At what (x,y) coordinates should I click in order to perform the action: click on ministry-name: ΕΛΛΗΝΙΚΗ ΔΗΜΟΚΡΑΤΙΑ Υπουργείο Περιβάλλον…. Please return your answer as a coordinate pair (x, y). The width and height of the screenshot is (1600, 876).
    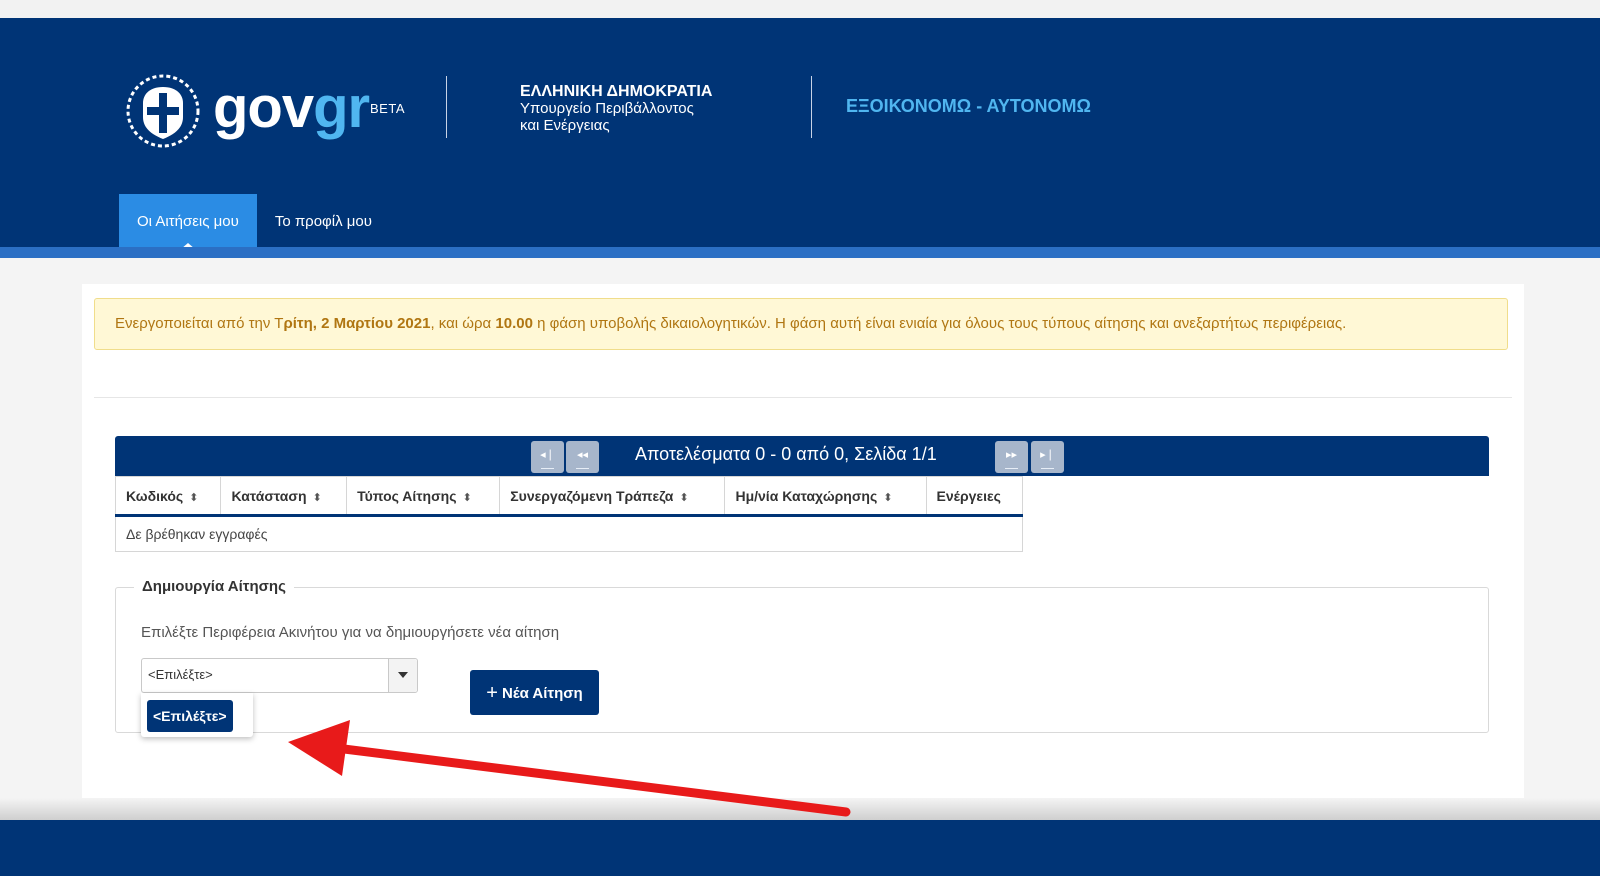
    Looking at the image, I should click on (616, 108).